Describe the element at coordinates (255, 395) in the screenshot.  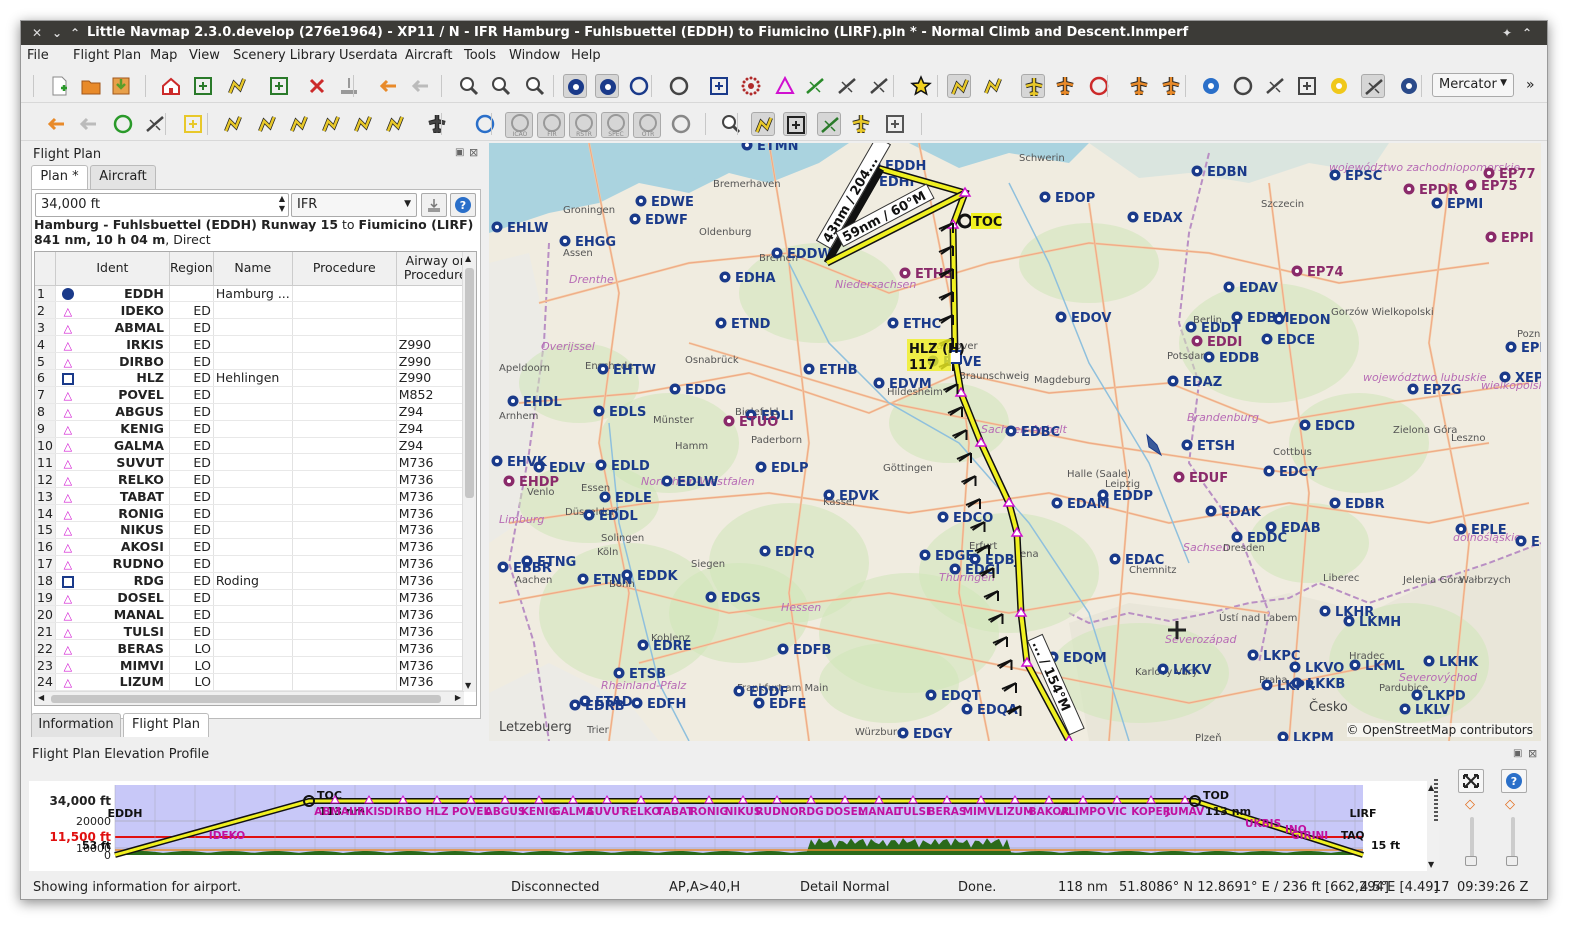
I see `table-row: 7 △ POVEL ED M852` at that location.